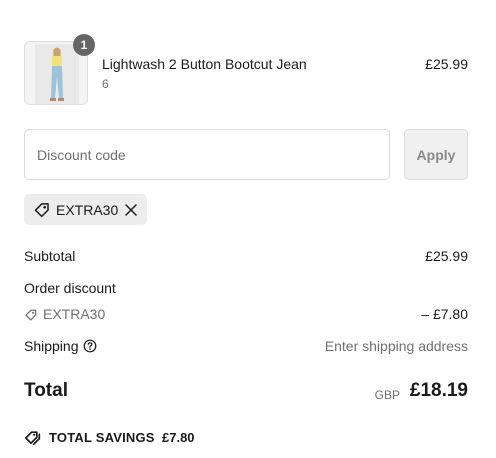 This screenshot has height=458, width=496. What do you see at coordinates (246, 289) in the screenshot?
I see `order-discount-row: Order discount` at bounding box center [246, 289].